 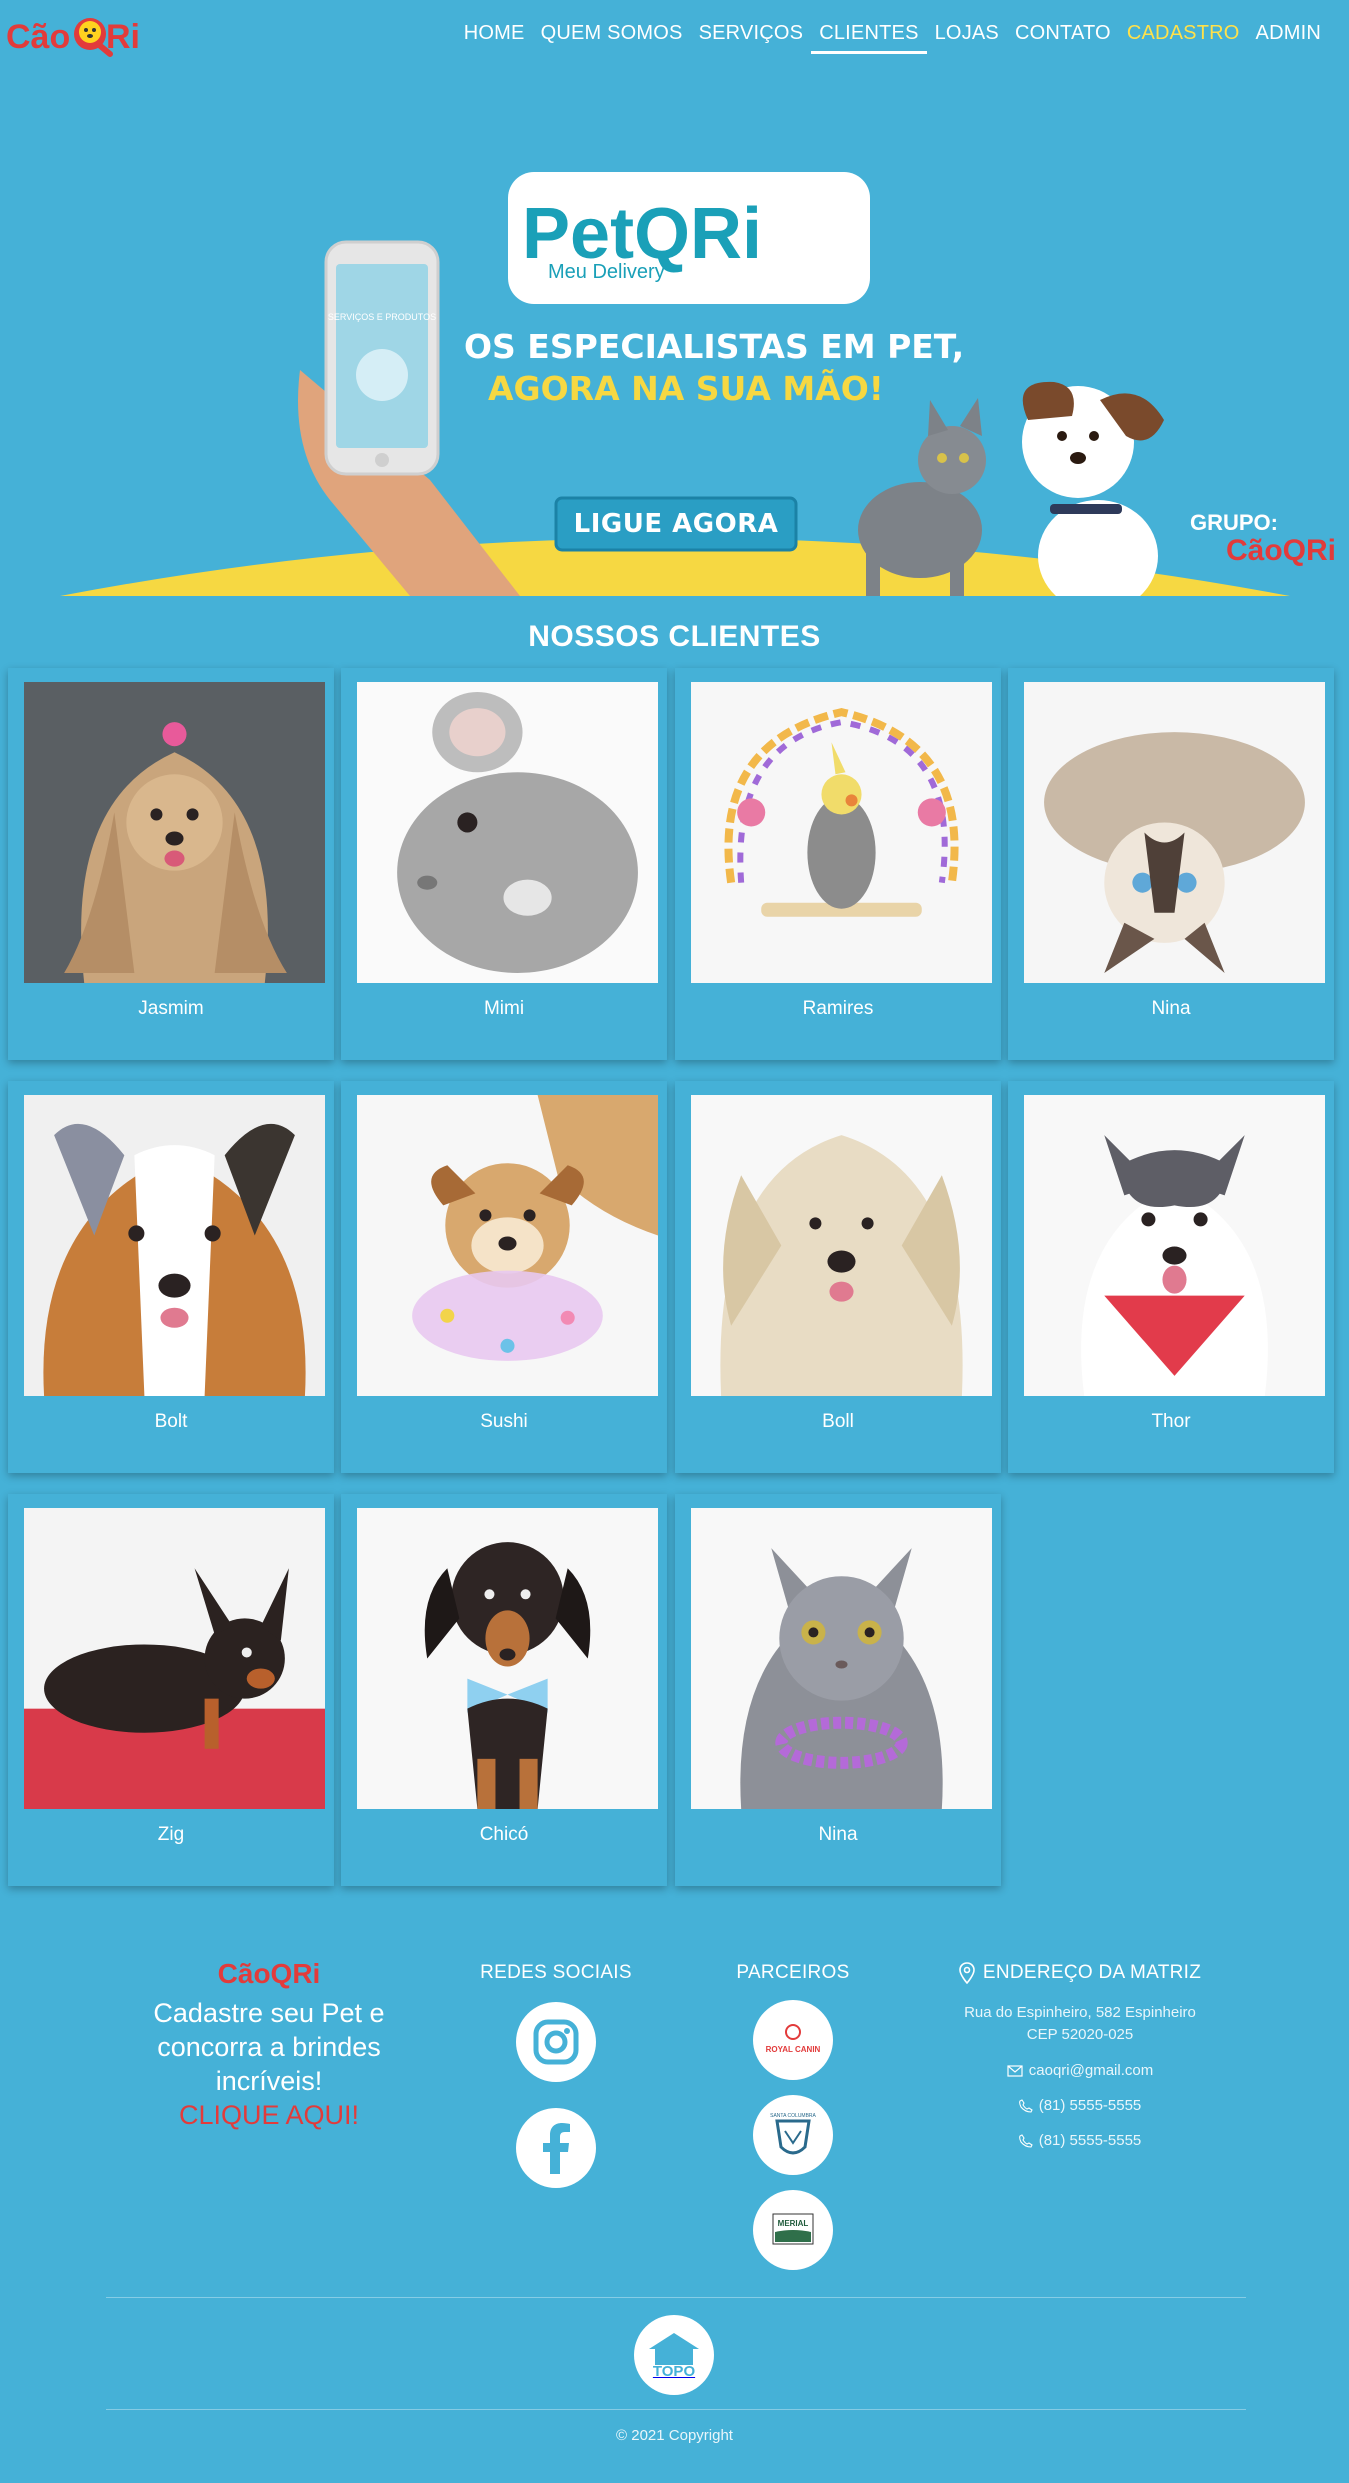 I want to click on house-icon, so click(x=674, y=2348).